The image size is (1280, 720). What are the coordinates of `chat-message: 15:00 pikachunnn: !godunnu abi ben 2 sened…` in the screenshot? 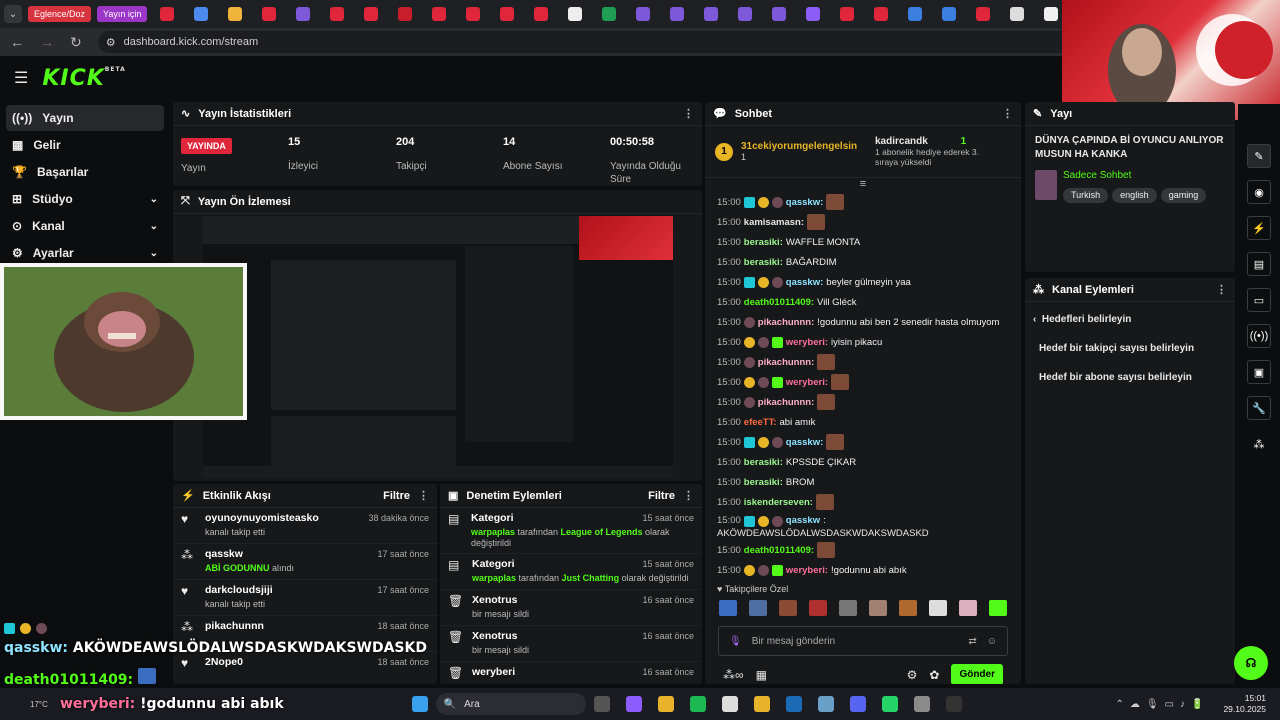 It's located at (863, 322).